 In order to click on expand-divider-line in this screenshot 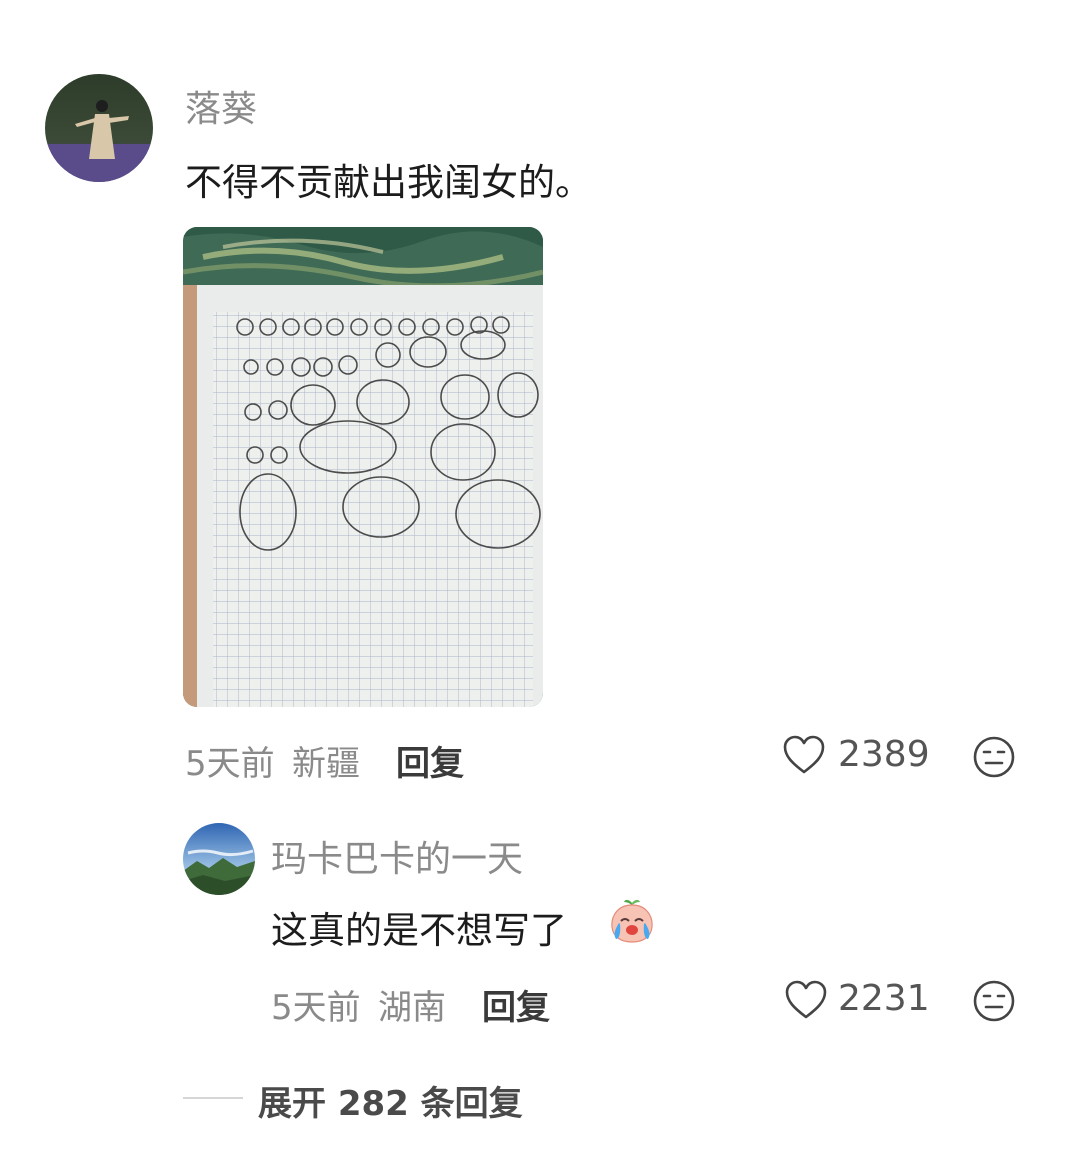, I will do `click(213, 1098)`.